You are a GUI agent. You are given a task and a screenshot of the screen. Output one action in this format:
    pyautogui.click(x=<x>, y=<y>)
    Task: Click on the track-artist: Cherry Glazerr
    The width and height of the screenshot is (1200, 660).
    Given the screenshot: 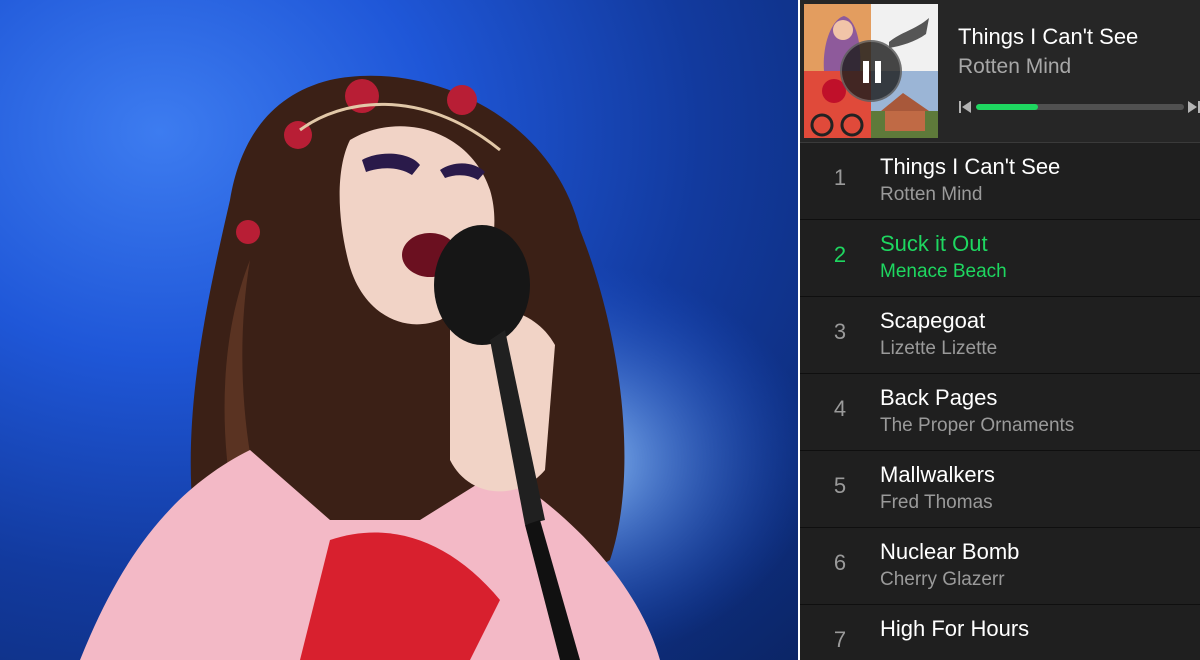 What is the action you would take?
    pyautogui.click(x=942, y=579)
    